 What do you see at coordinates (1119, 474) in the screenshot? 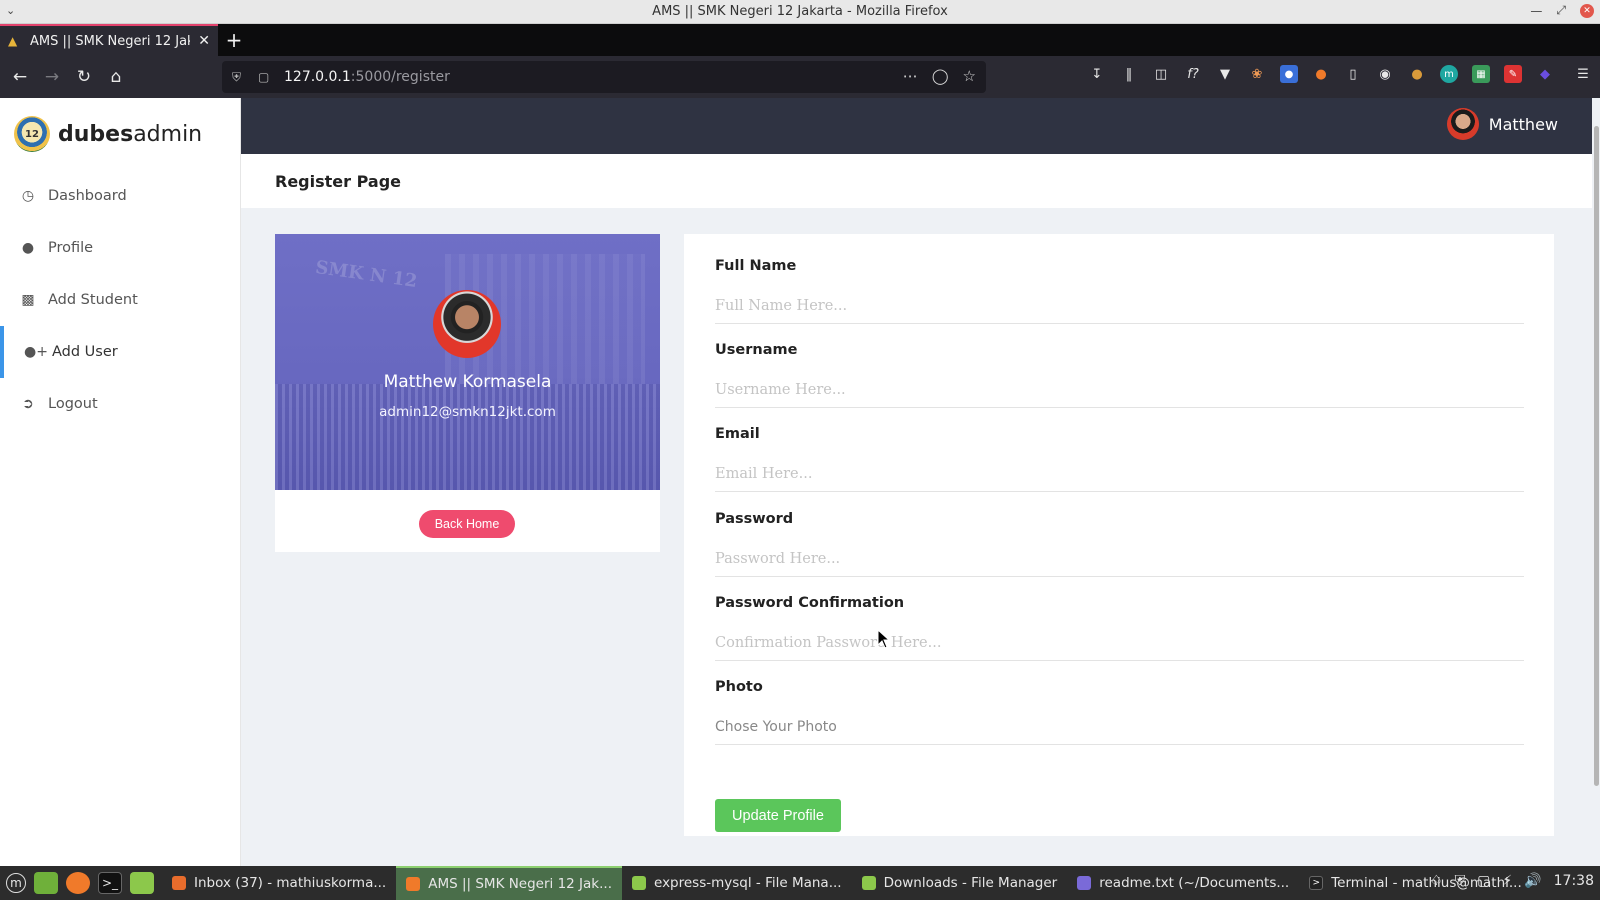
I see `email-input` at bounding box center [1119, 474].